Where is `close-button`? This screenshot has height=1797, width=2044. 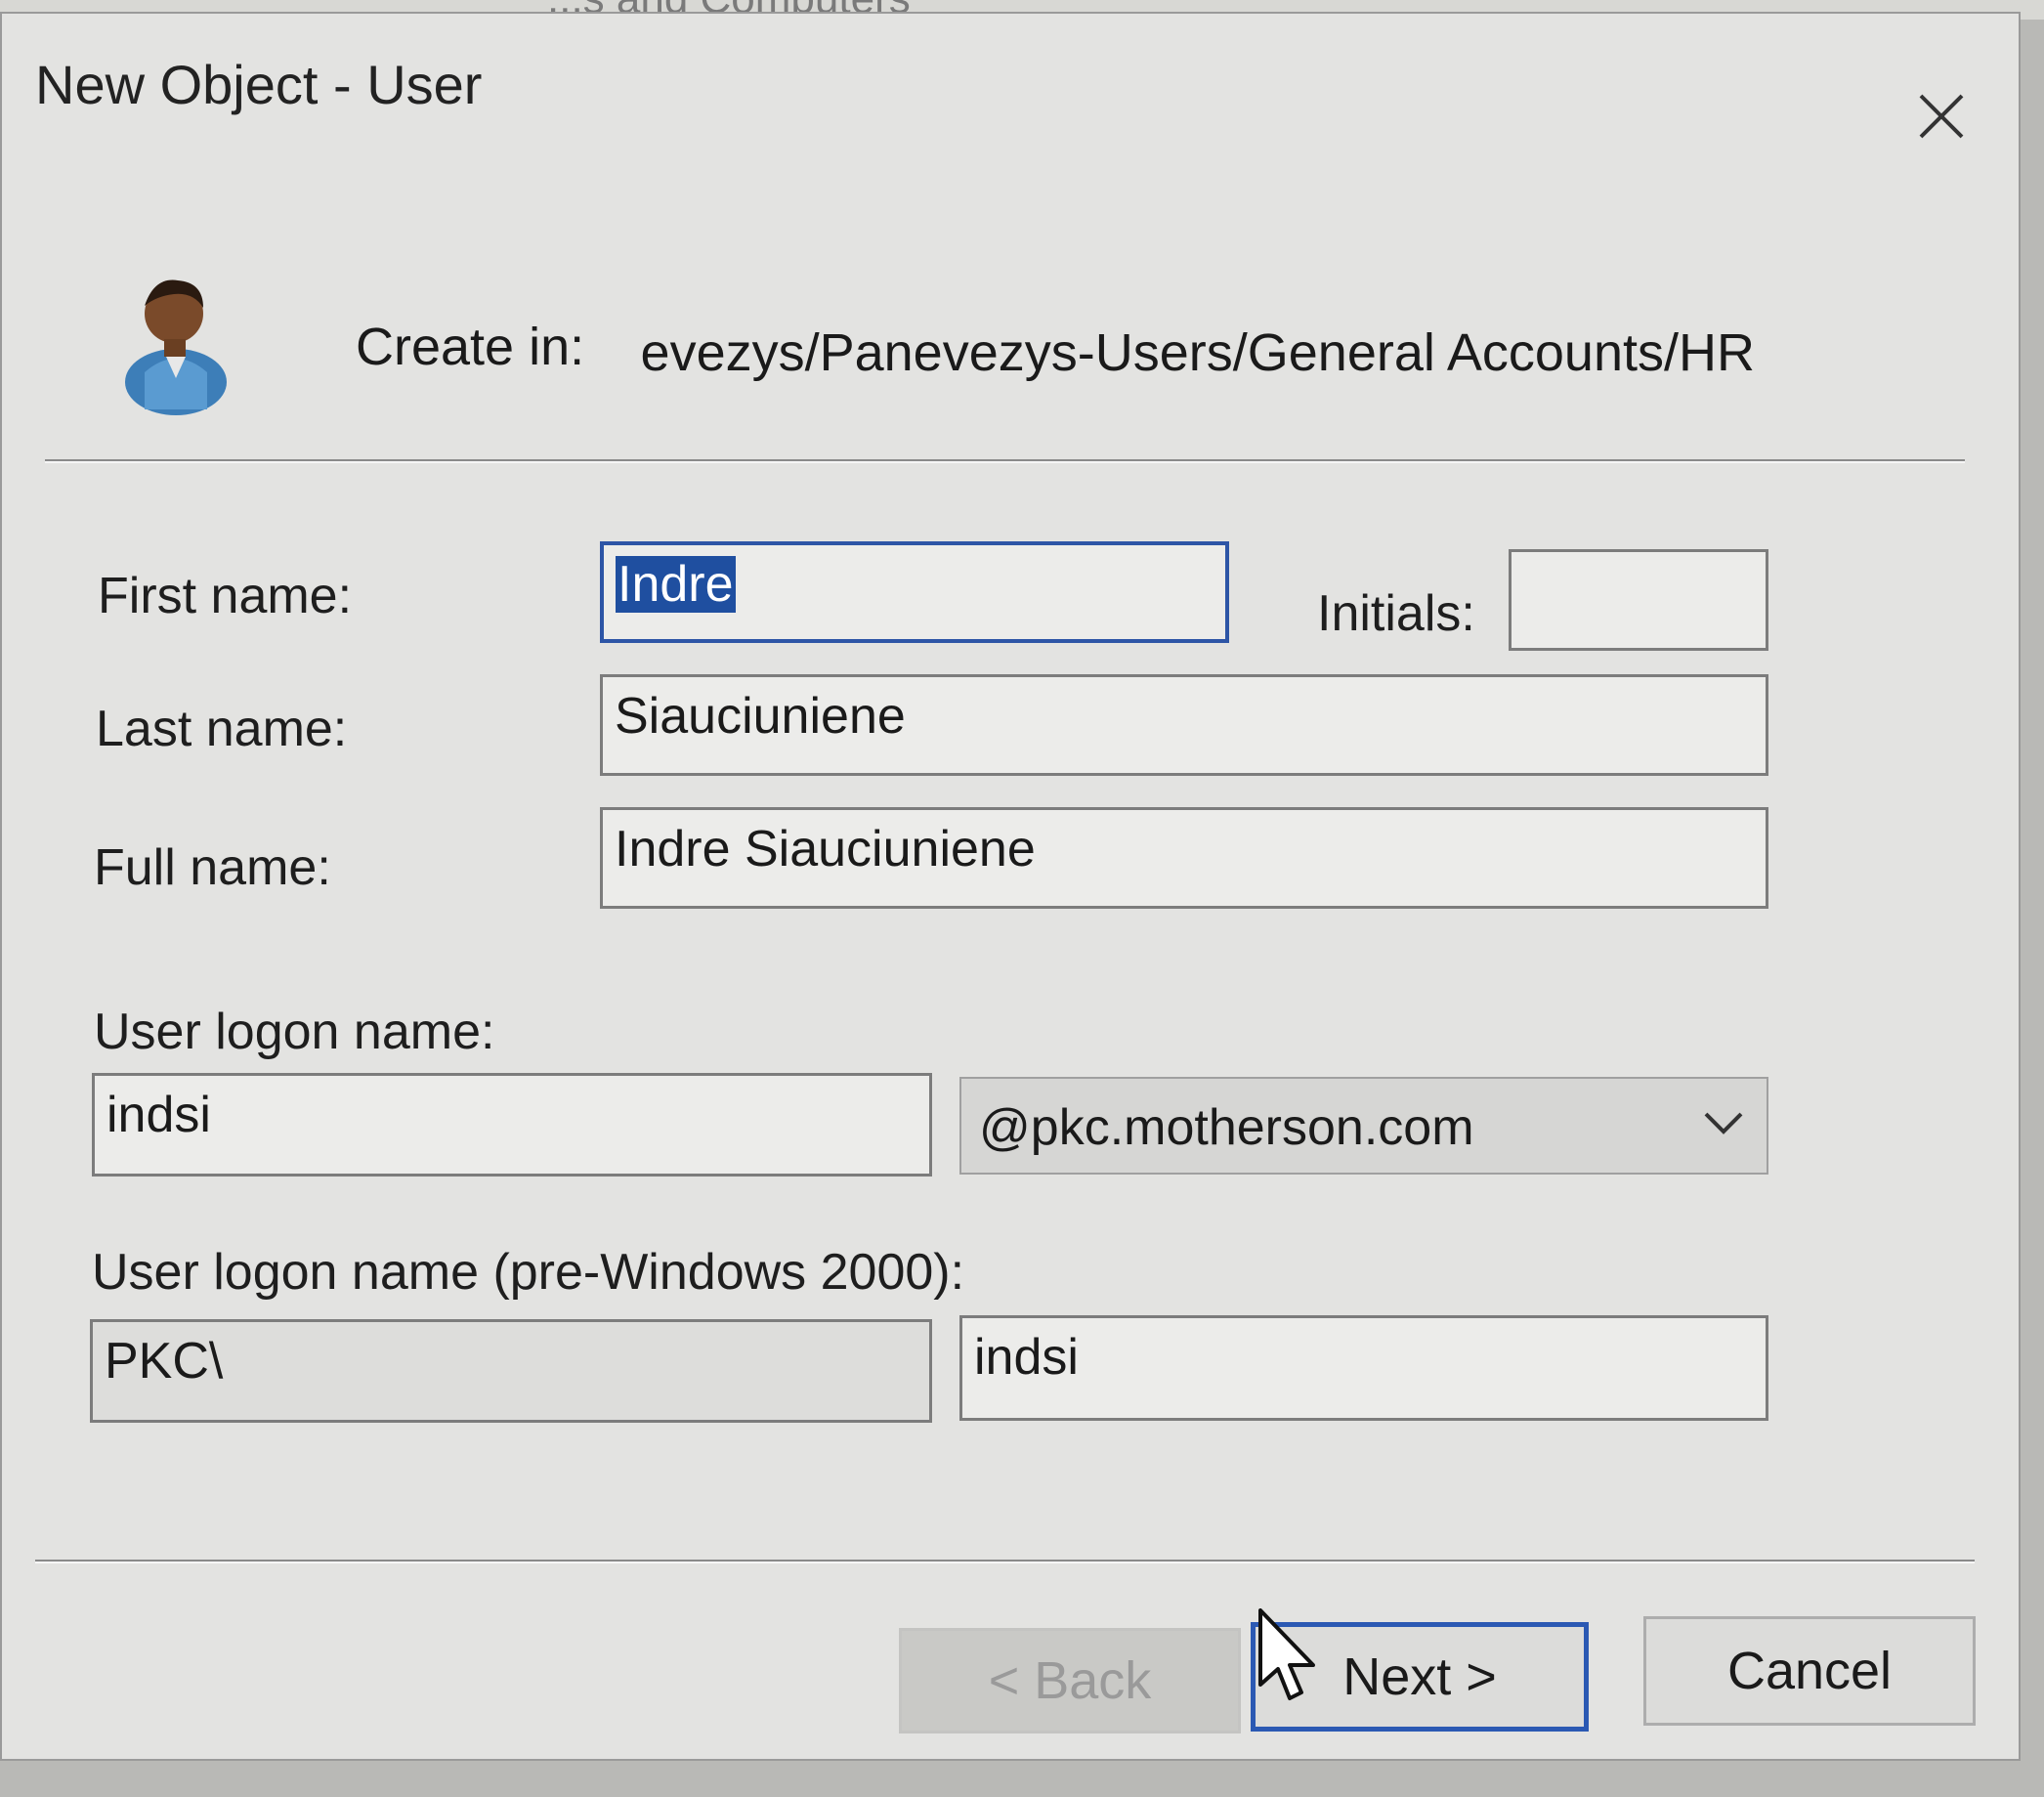
close-button is located at coordinates (1941, 116).